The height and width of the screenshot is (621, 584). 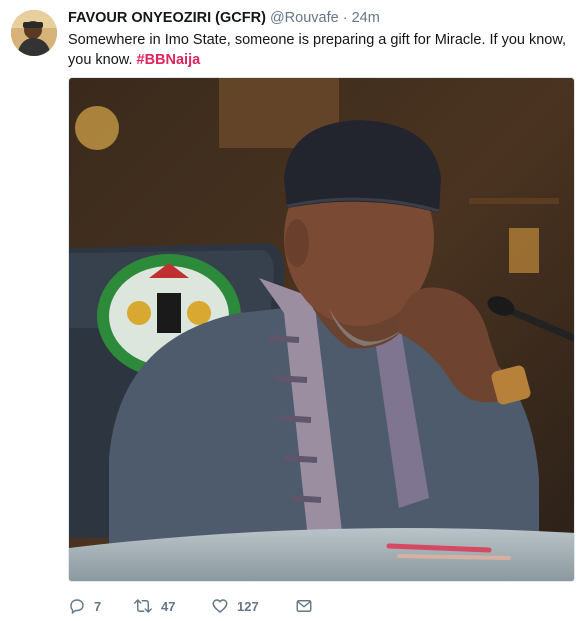 What do you see at coordinates (167, 18) in the screenshot?
I see `author-name: FAVOUR ONYEOZIRI (GCFR)` at bounding box center [167, 18].